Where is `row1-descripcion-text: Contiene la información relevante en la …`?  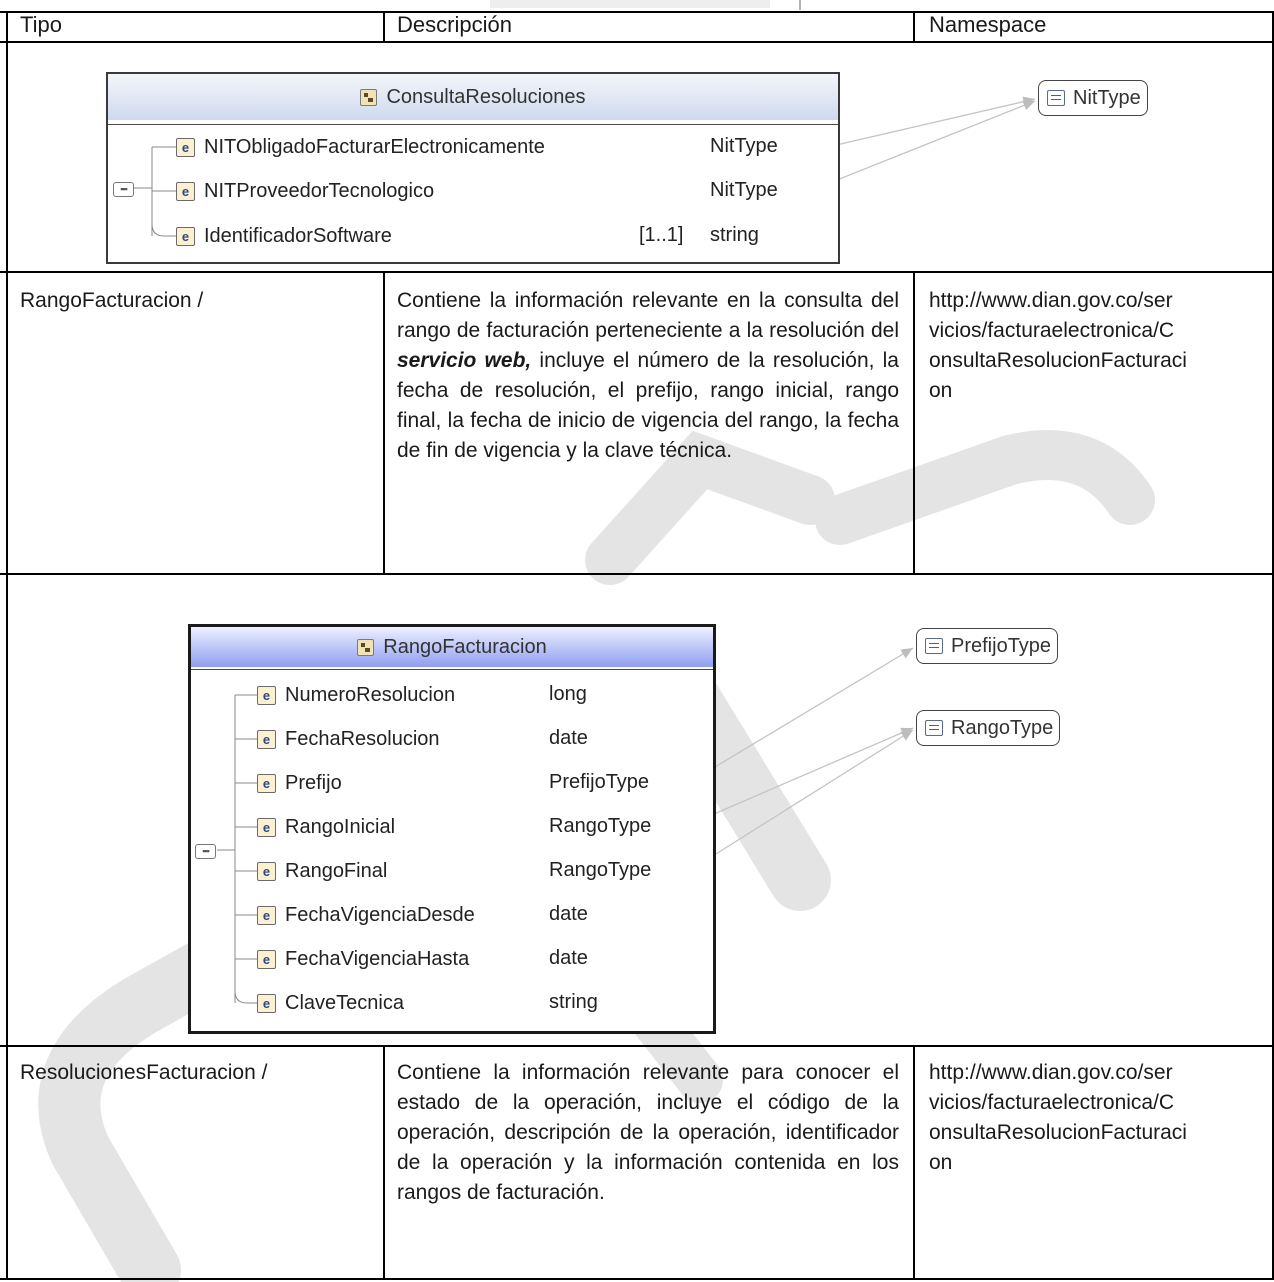 row1-descripcion-text: Contiene la información relevante en la … is located at coordinates (648, 315).